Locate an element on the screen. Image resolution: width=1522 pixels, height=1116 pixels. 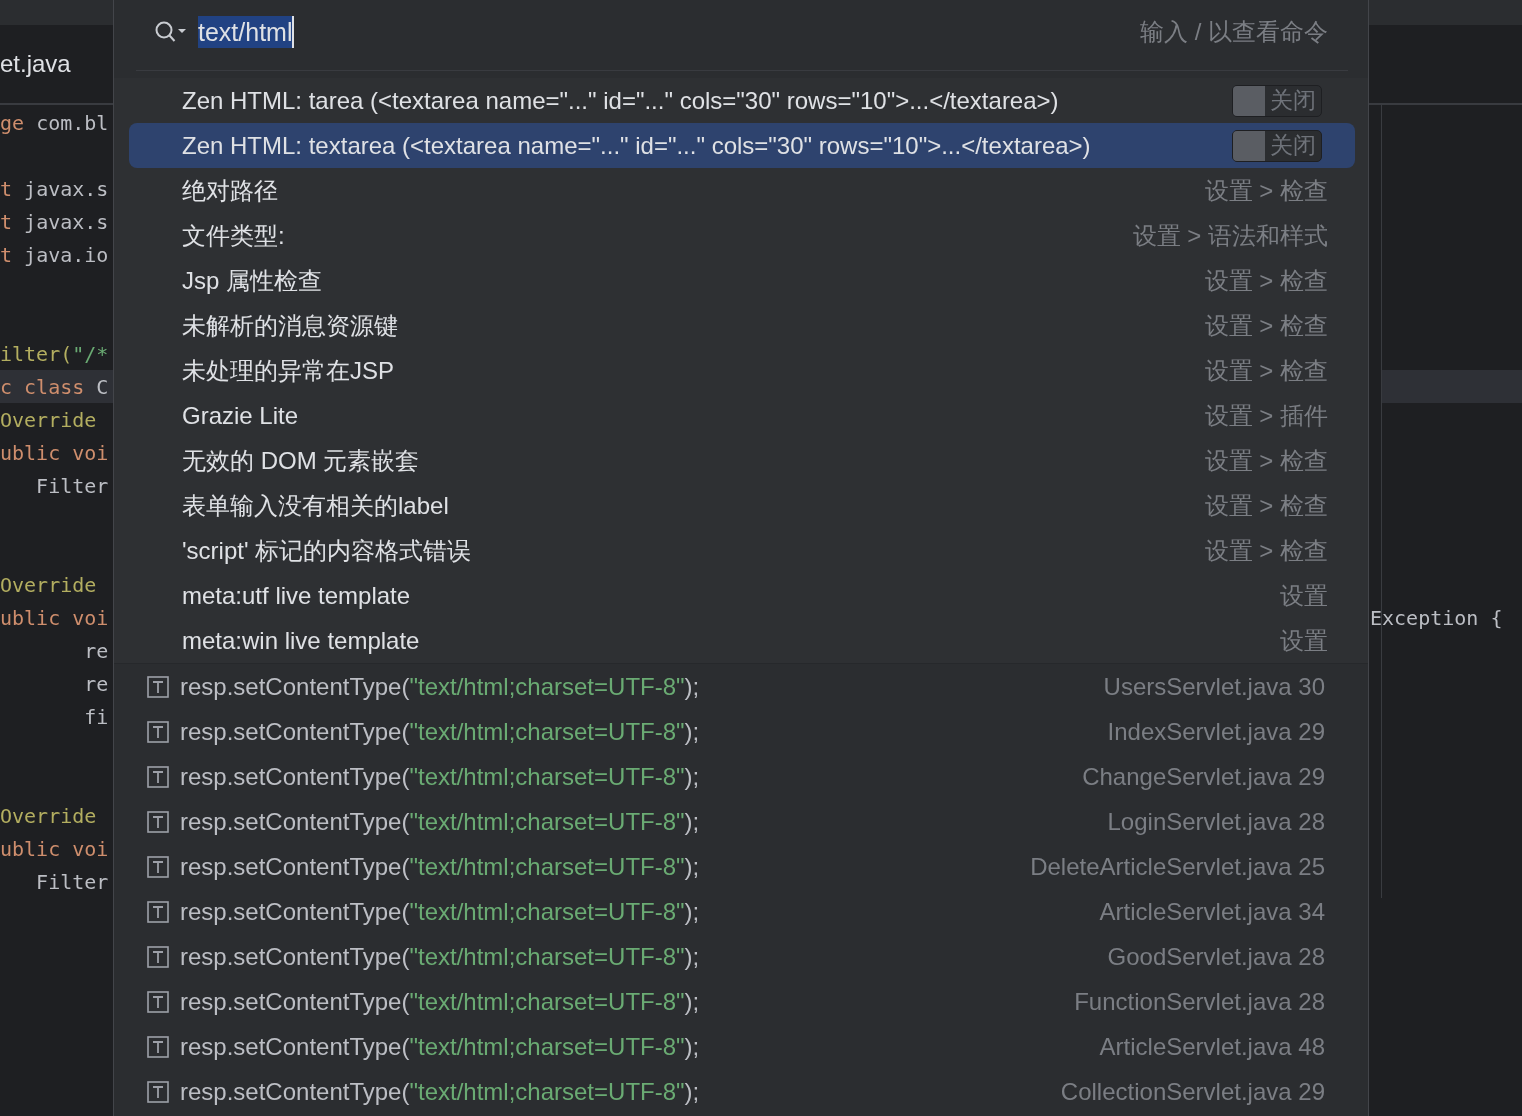
code-line-text: Exception { is located at coordinates (1436, 617).